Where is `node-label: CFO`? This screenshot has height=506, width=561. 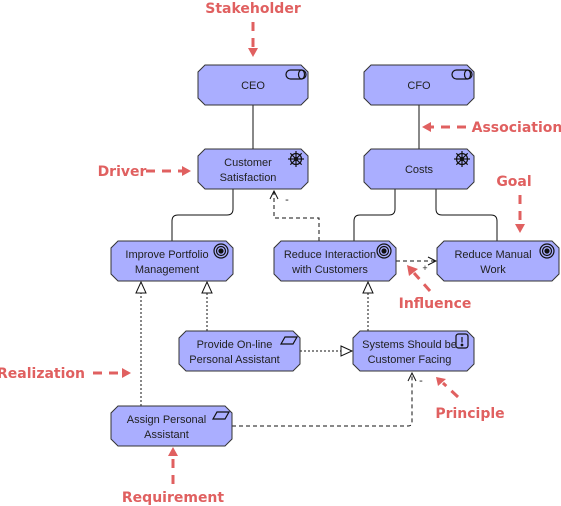 node-label: CFO is located at coordinates (419, 86).